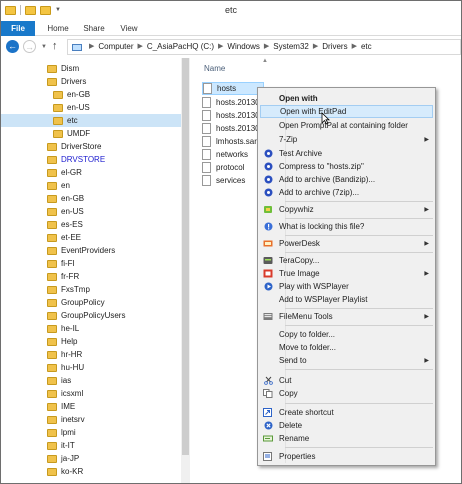  Describe the element at coordinates (71, 133) in the screenshot. I see `tree-item: UMDF` at that location.